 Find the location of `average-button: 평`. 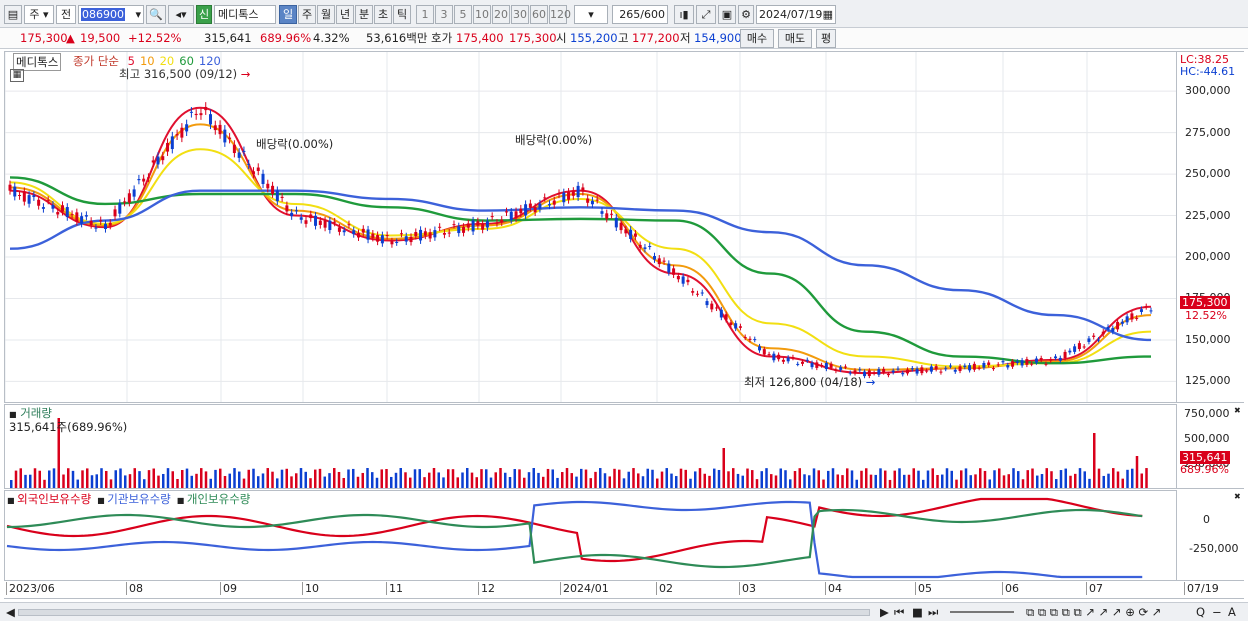

average-button: 평 is located at coordinates (826, 38).